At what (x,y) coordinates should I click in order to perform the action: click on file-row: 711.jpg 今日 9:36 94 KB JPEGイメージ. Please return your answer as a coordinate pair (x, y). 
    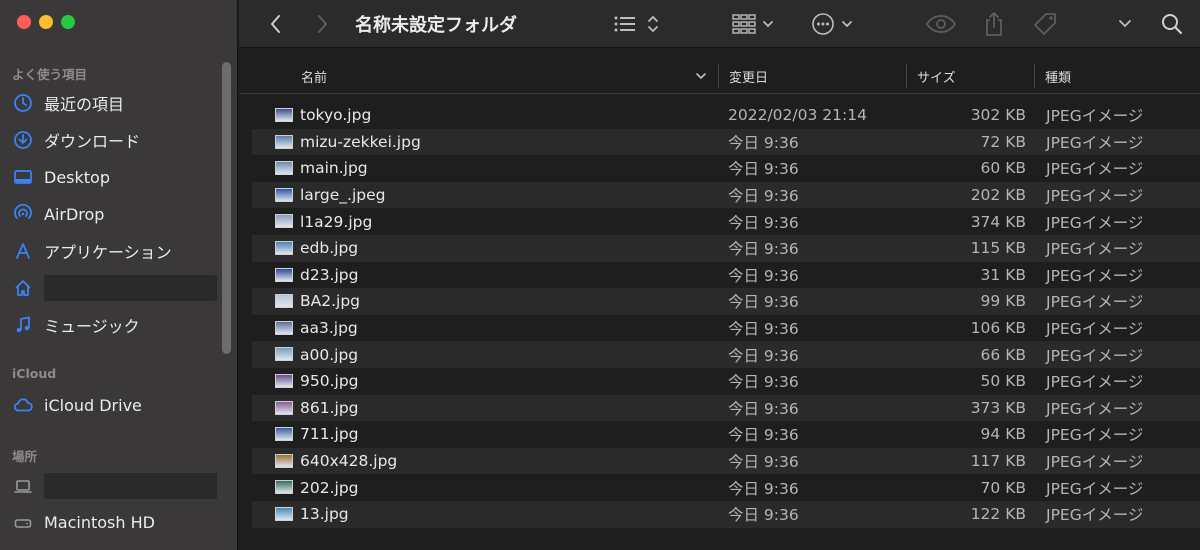
    Looking at the image, I should click on (726, 434).